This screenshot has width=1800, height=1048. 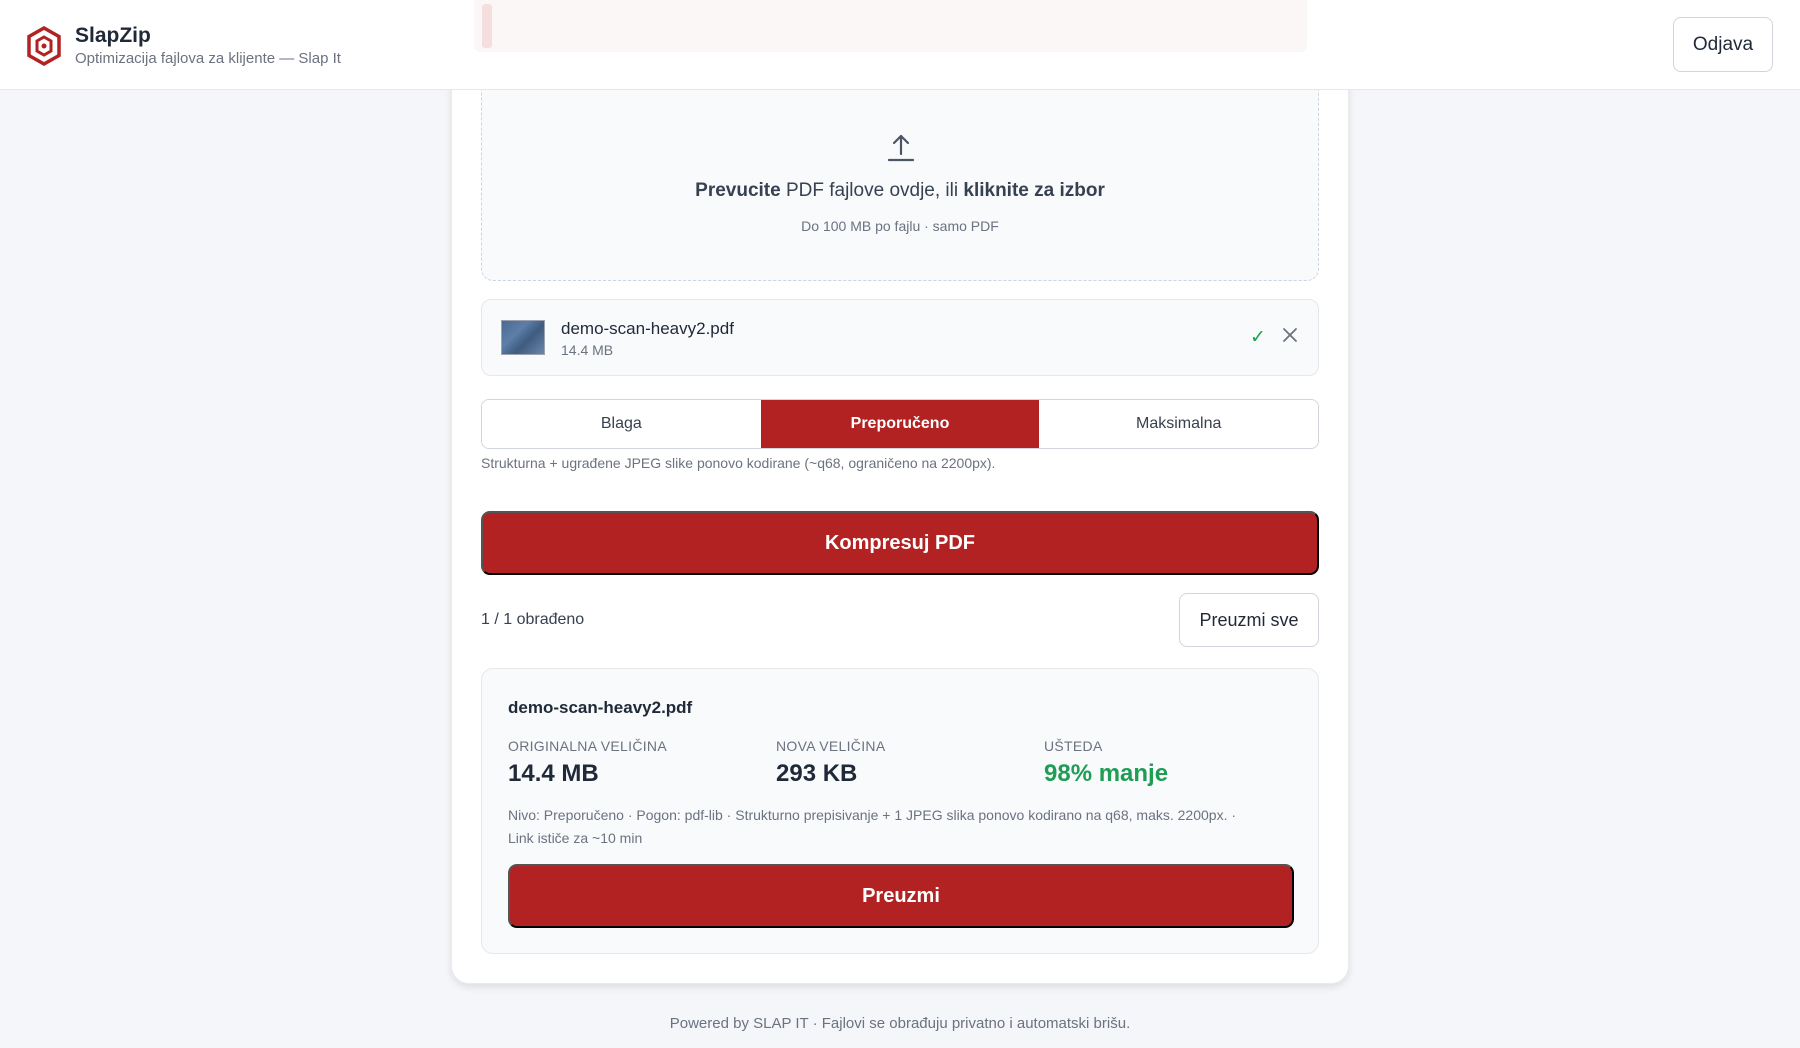 What do you see at coordinates (600, 707) in the screenshot?
I see `result-file-name: demo-scan-heavy2.pdf` at bounding box center [600, 707].